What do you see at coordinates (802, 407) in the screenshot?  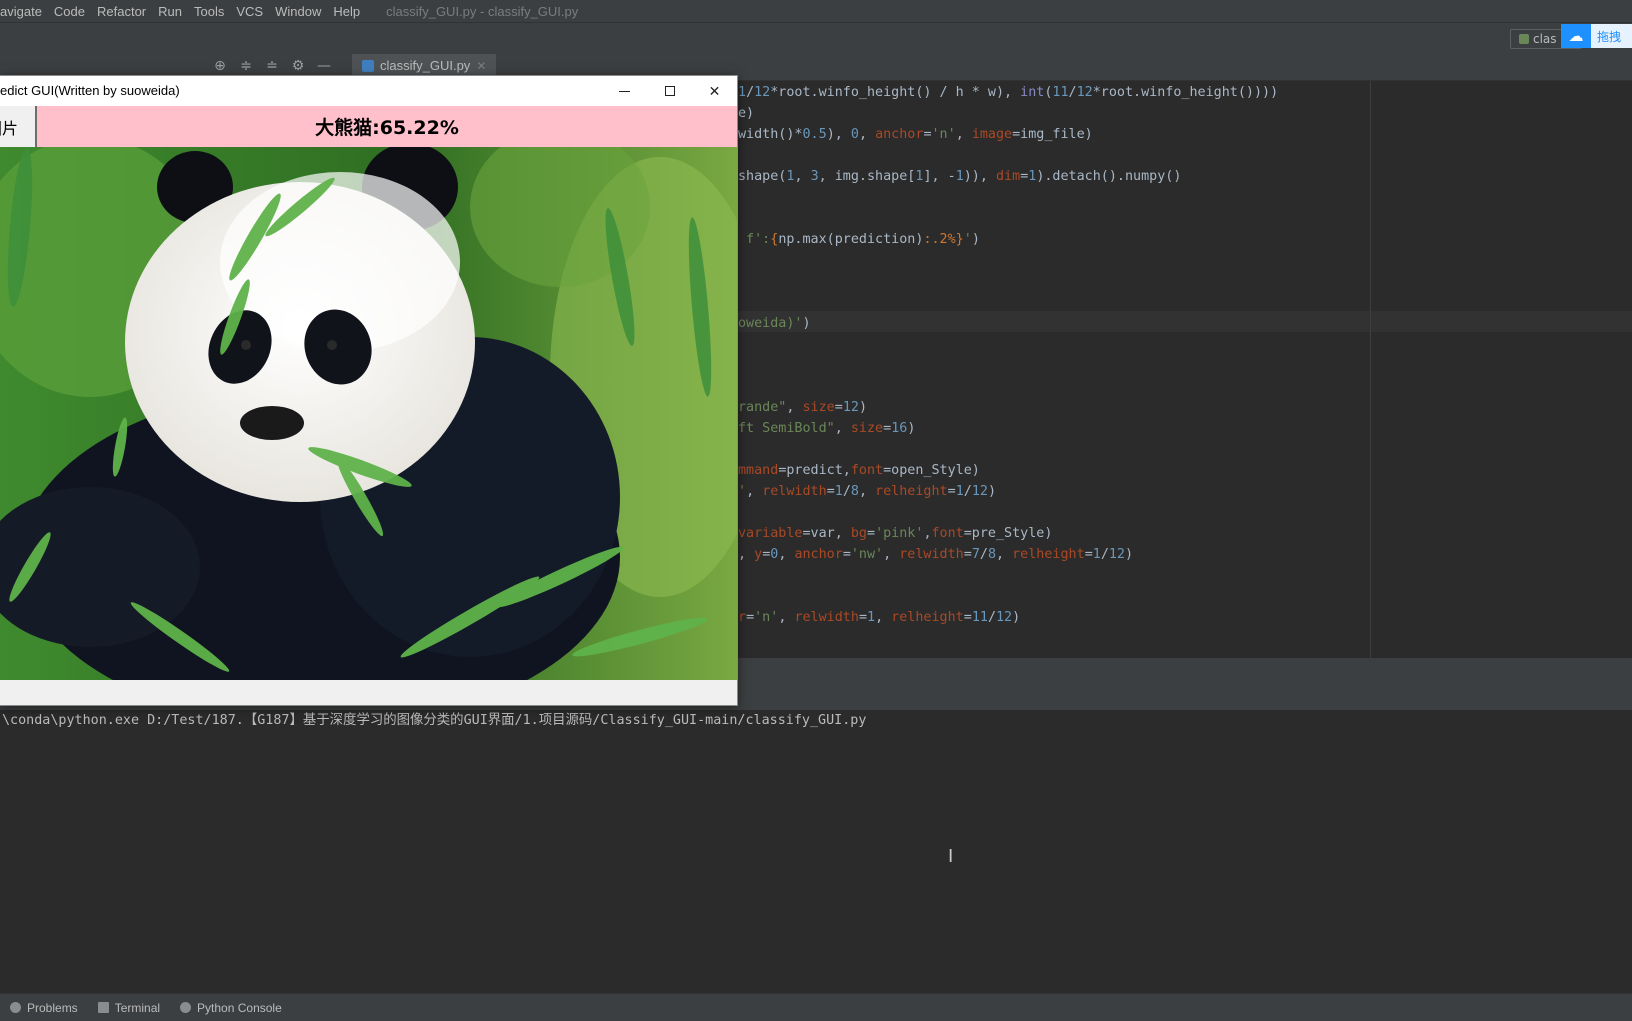 I see `code-line: rande", size=12)` at bounding box center [802, 407].